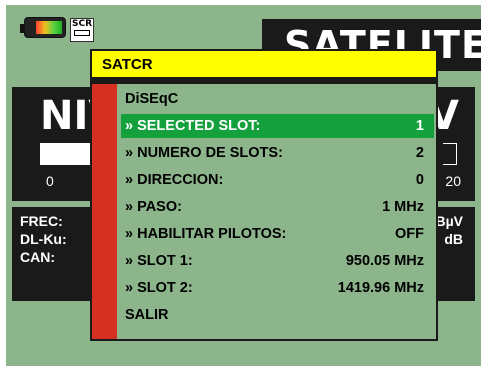 The height and width of the screenshot is (371, 488). What do you see at coordinates (43, 27) in the screenshot?
I see `battery-icon` at bounding box center [43, 27].